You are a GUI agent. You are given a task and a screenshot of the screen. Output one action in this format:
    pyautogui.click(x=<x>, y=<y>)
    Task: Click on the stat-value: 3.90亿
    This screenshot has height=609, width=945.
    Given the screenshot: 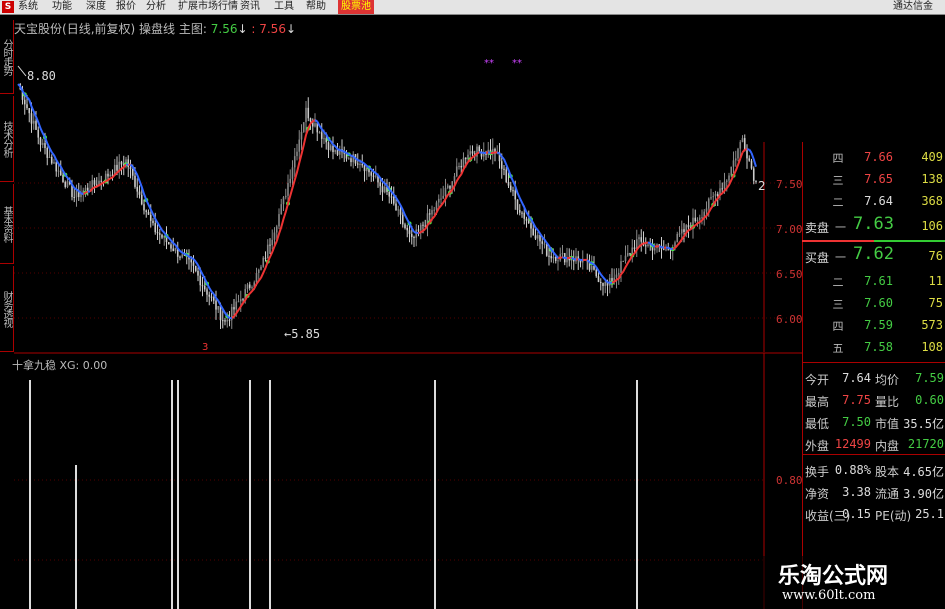 What is the action you would take?
    pyautogui.click(x=923, y=494)
    